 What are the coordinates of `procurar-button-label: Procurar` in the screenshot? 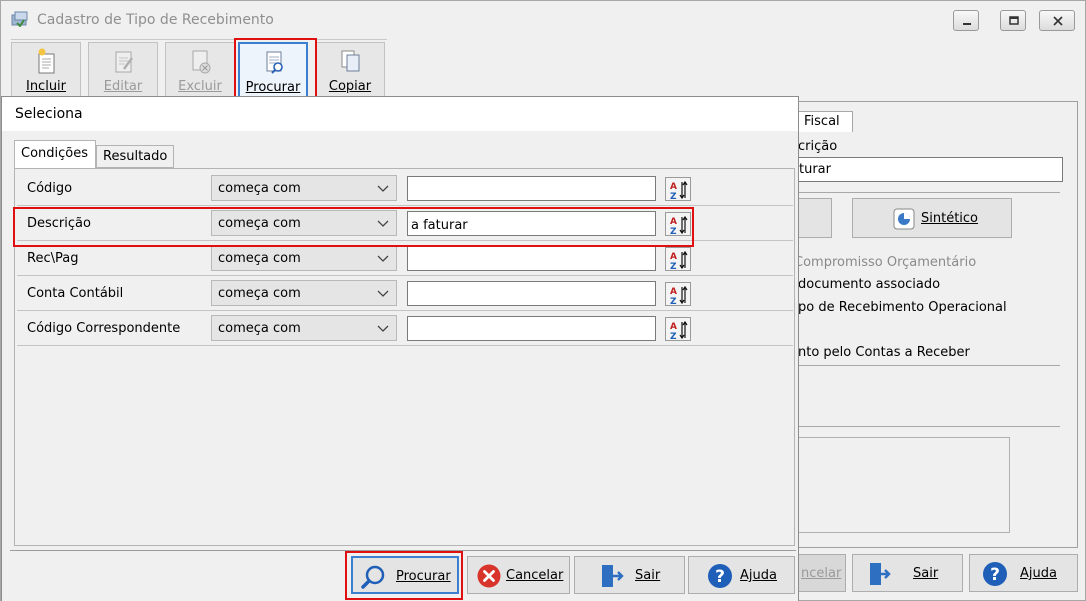 It's located at (423, 576).